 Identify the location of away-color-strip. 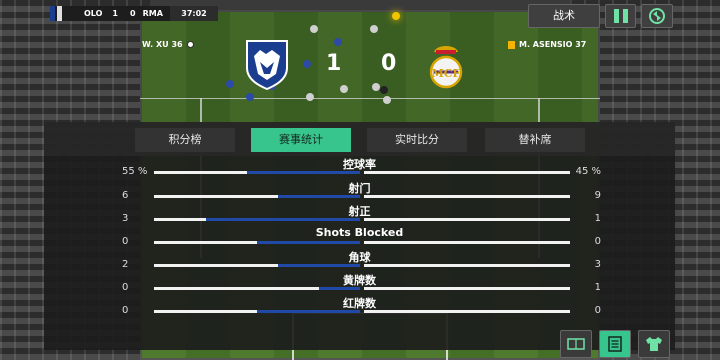
(59, 13).